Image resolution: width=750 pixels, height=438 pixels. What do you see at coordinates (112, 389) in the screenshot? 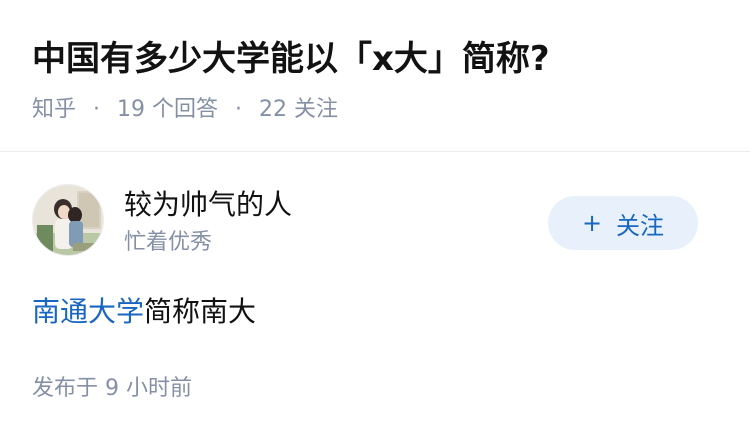
I see `published-time: 发布于 9 小时前` at bounding box center [112, 389].